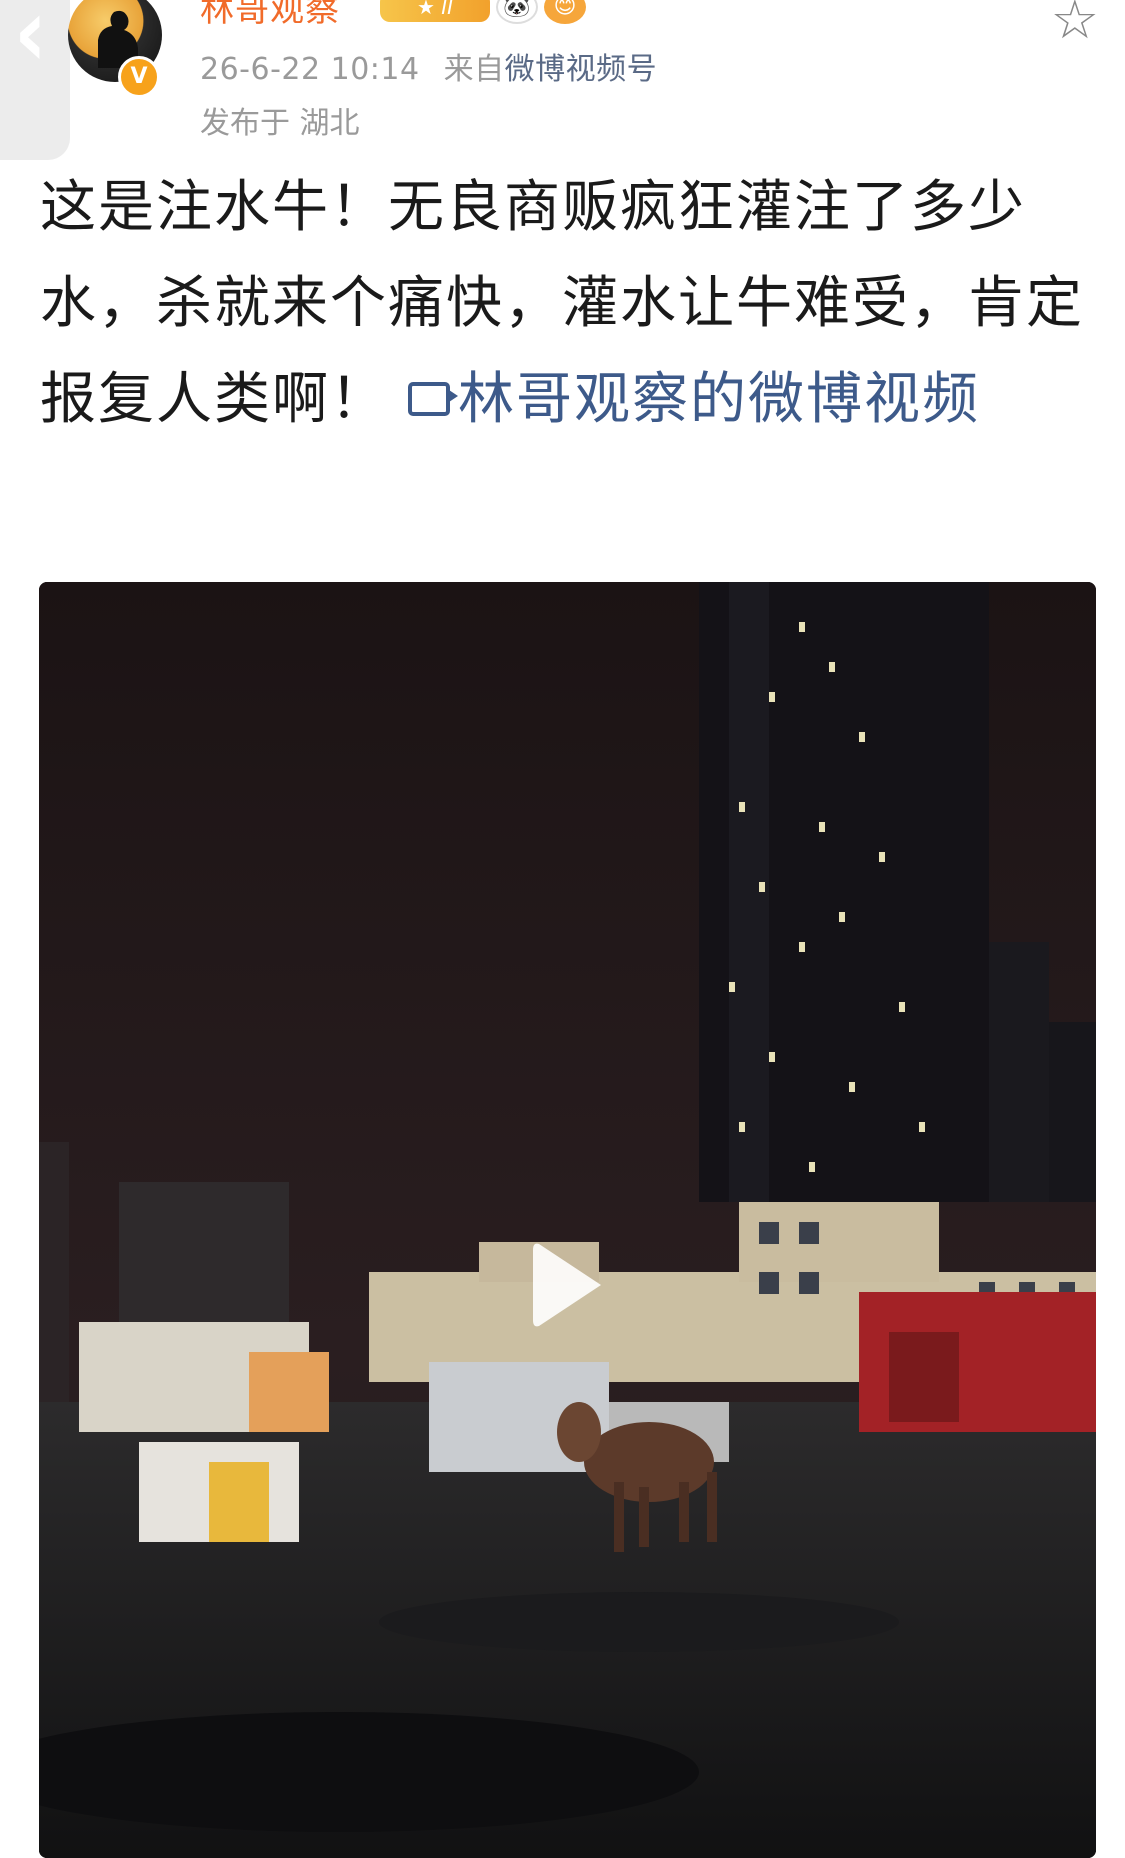 Image resolution: width=1125 pixels, height=1858 pixels. I want to click on play-icon, so click(568, 1285).